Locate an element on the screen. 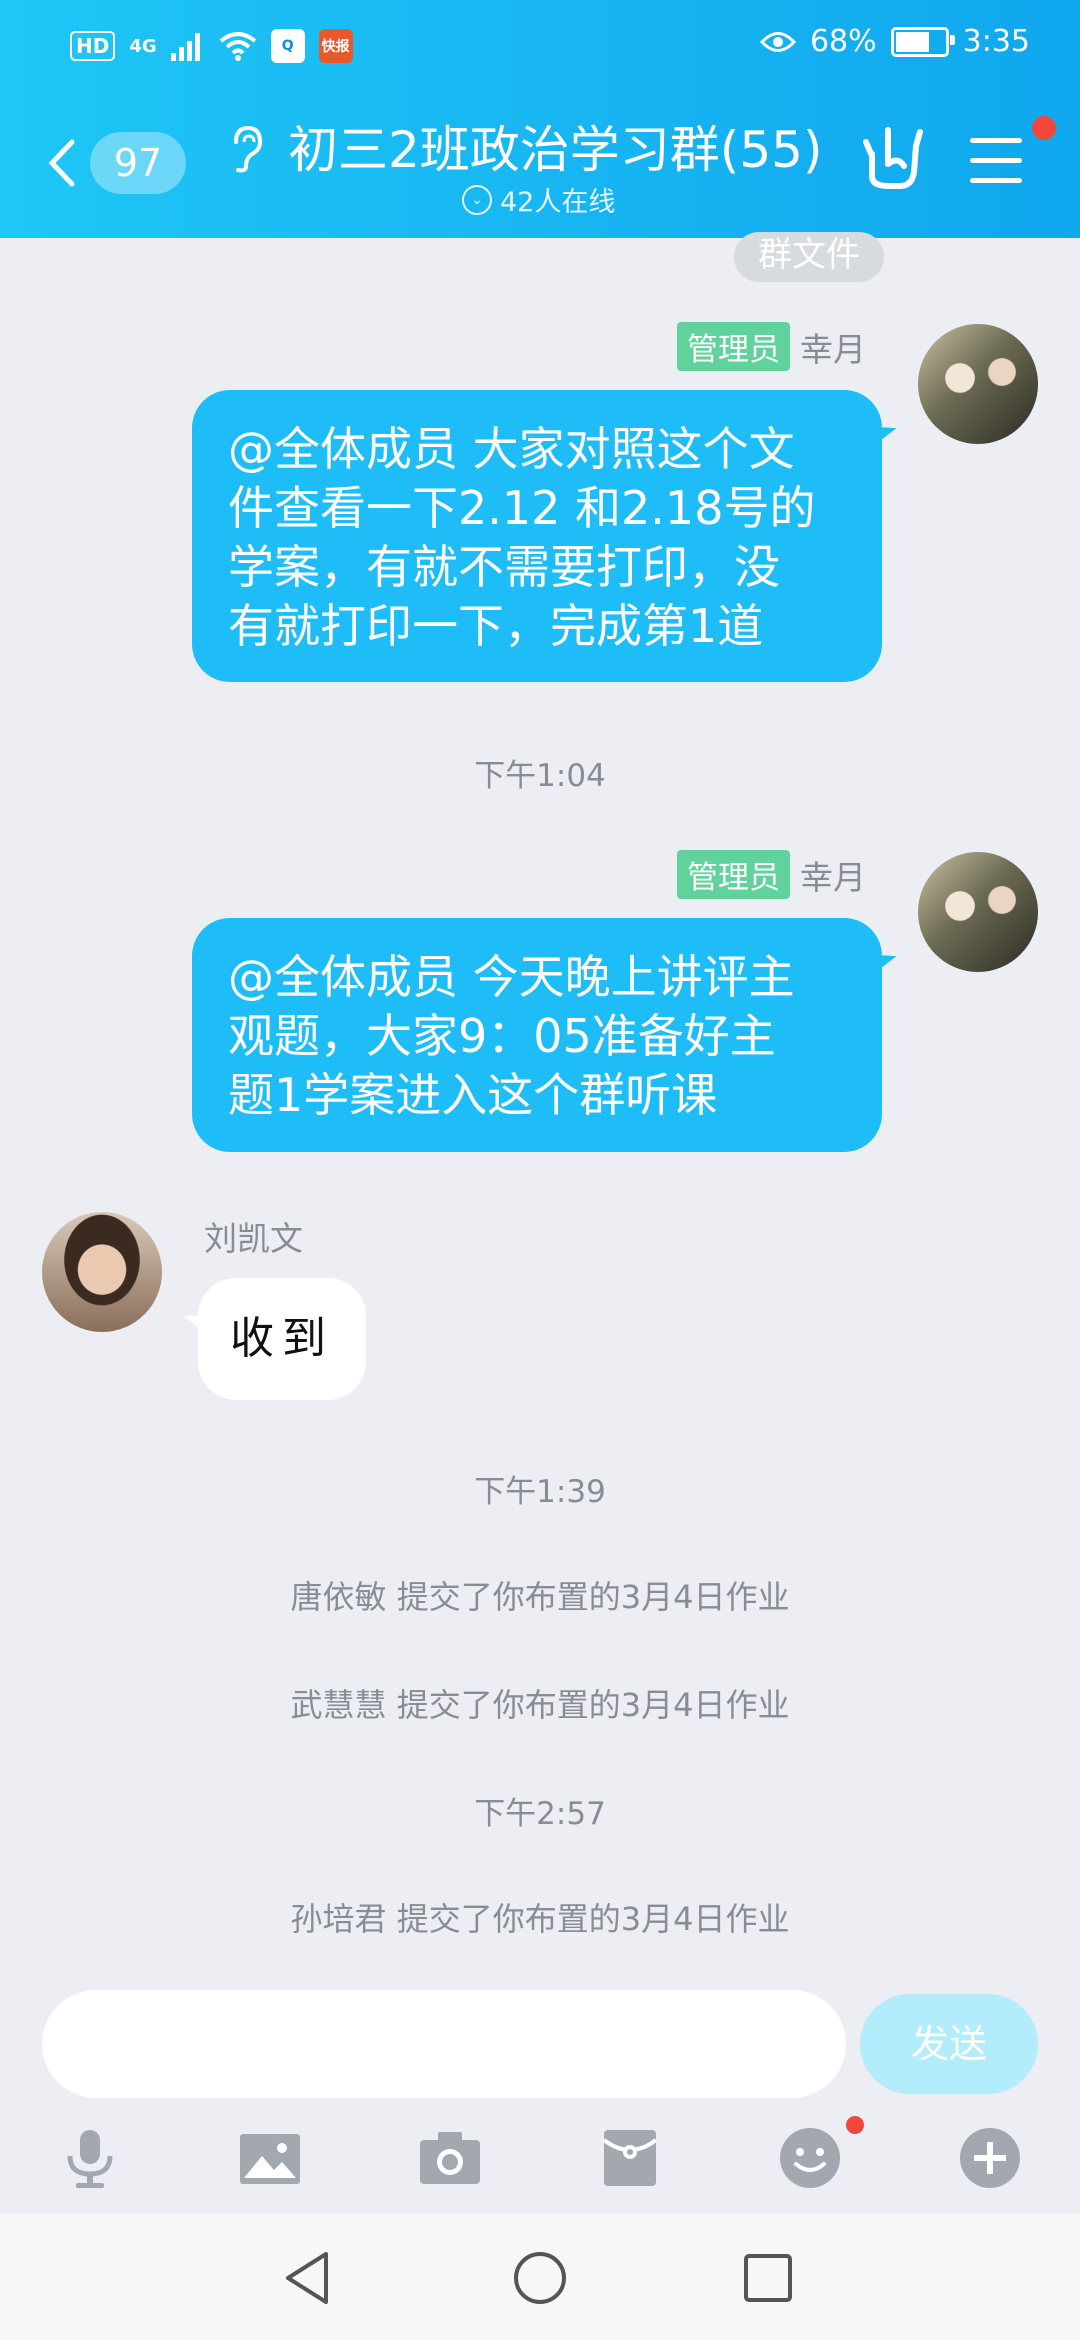  send-button: 发送 is located at coordinates (949, 2044).